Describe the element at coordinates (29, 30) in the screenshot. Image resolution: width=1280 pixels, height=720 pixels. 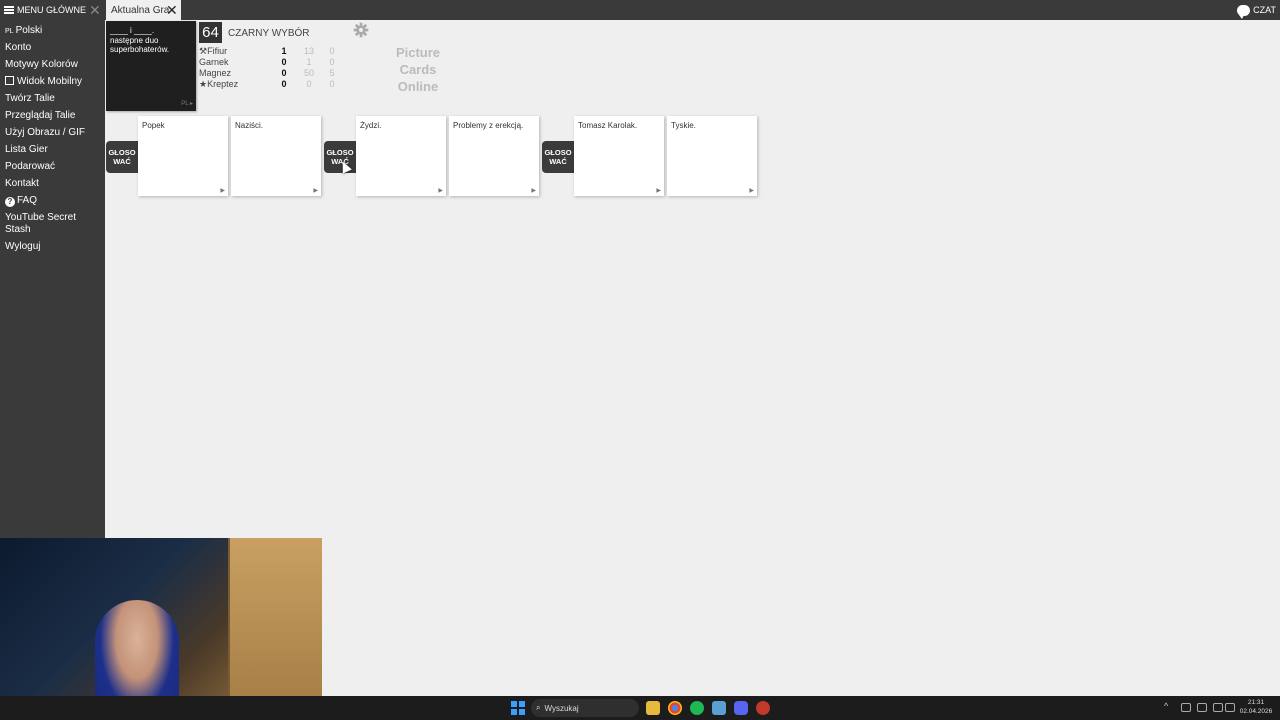
I see `sidebar-item-label: Polski` at that location.